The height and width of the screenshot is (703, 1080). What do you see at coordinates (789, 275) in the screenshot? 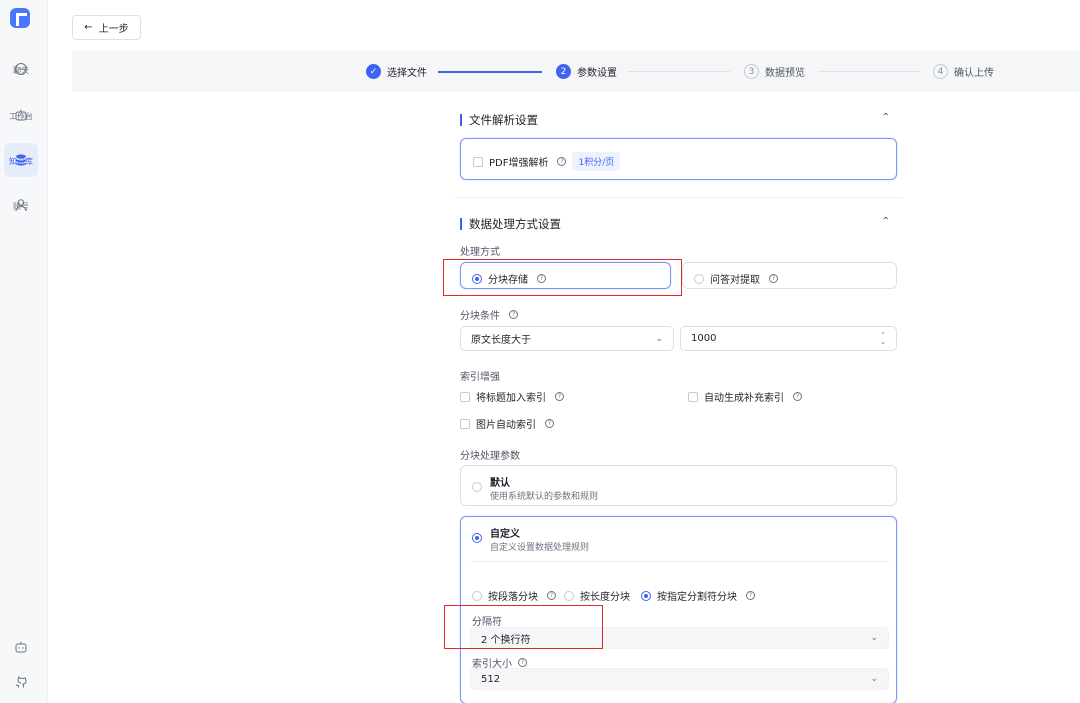
I see `method-qa-option: 问答对提取 ?` at bounding box center [789, 275].